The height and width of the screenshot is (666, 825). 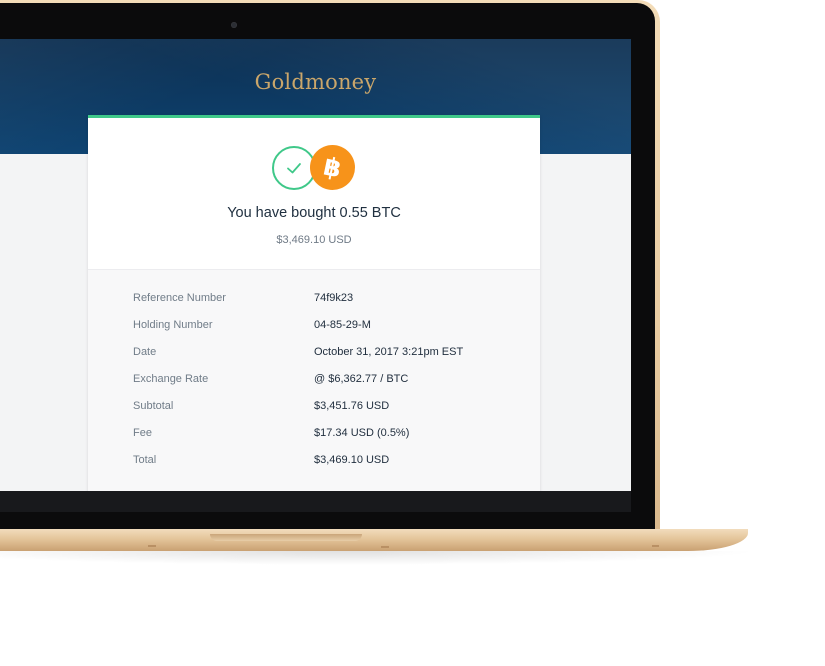 I want to click on detail-value: 74f9k23, so click(x=334, y=298).